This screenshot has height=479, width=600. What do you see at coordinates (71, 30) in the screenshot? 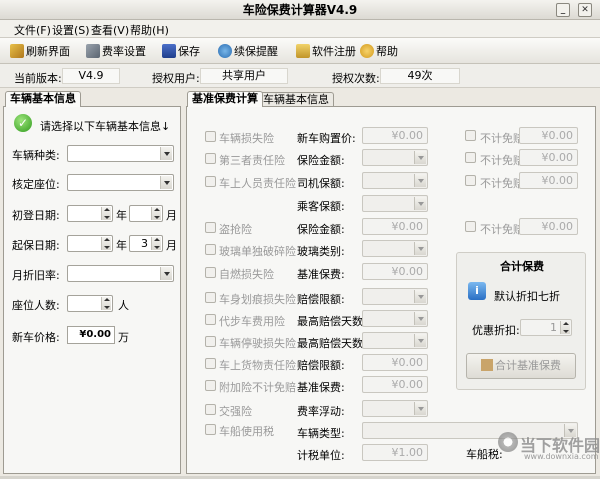
I see `menu-settings: 设置(S)` at bounding box center [71, 30].